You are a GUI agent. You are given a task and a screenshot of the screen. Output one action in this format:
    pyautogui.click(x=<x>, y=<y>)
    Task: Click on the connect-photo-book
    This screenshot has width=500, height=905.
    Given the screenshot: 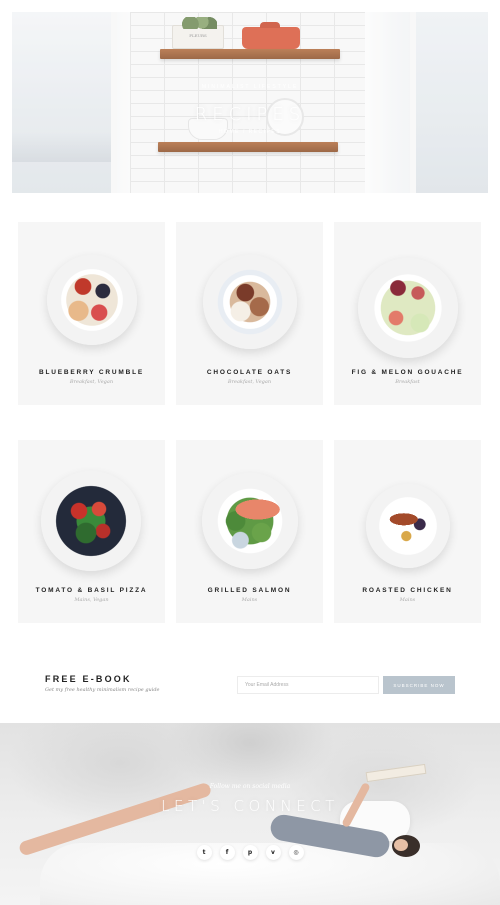 What is the action you would take?
    pyautogui.click(x=396, y=773)
    